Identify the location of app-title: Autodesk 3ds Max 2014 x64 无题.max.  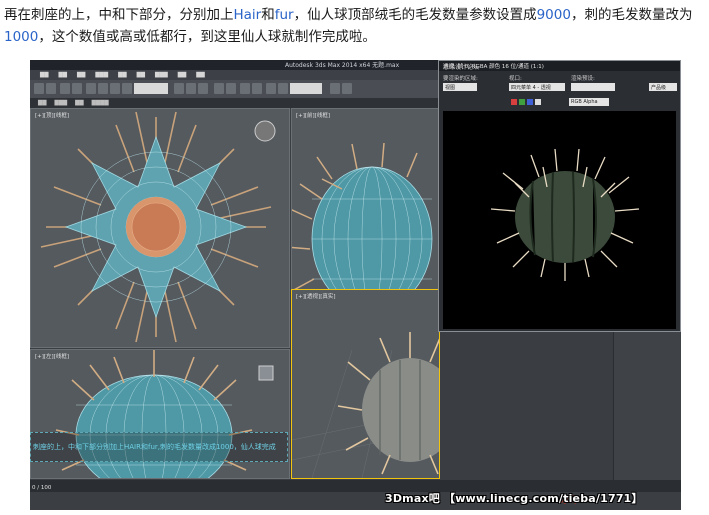
(342, 65).